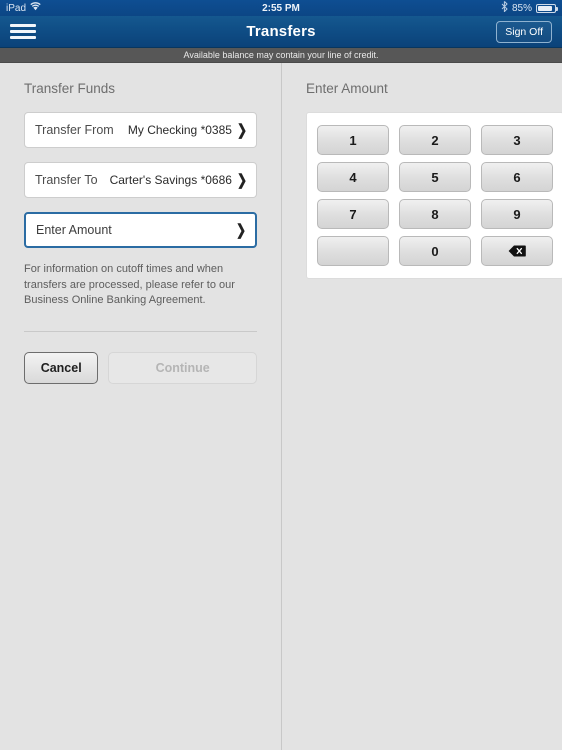 This screenshot has width=562, height=750. I want to click on status-bar: iPad 2:55 PM 85%, so click(281, 8).